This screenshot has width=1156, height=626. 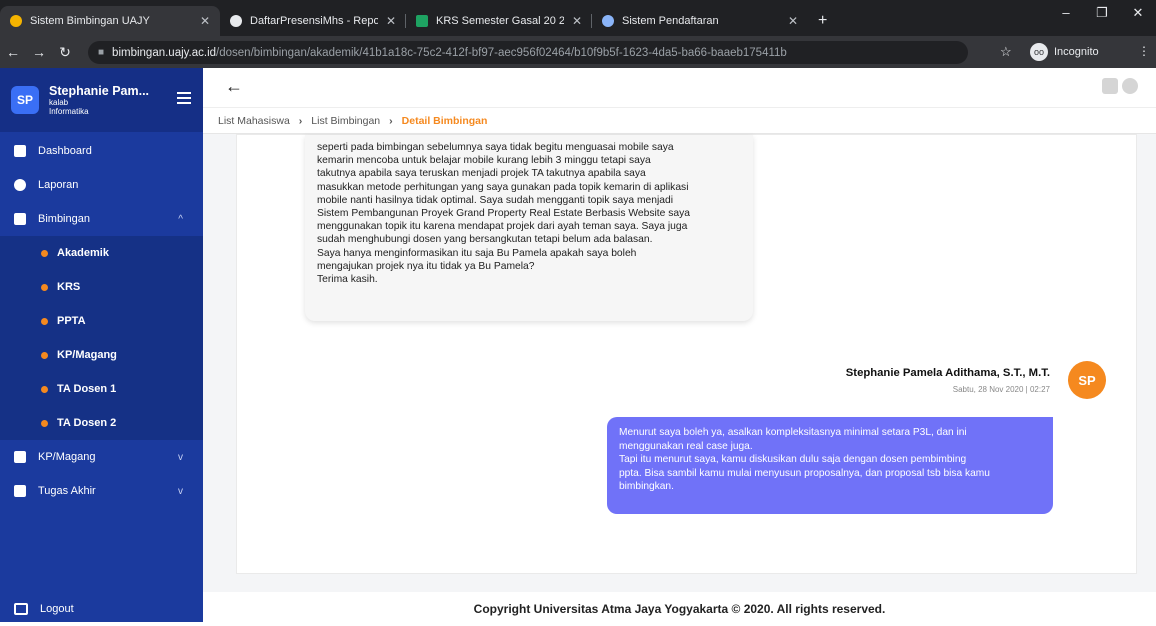 I want to click on menu-dots-icon: ⋮, so click(x=1144, y=51).